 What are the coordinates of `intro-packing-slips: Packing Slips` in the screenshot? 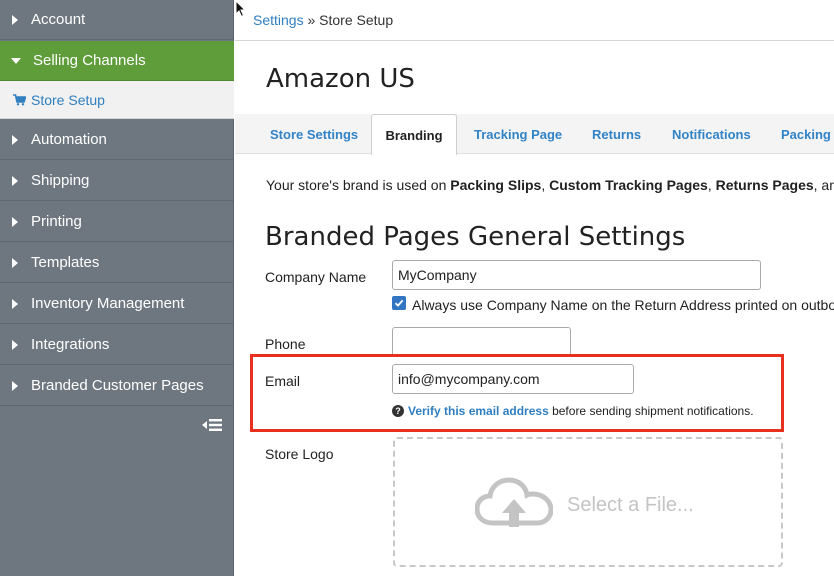 It's located at (496, 185).